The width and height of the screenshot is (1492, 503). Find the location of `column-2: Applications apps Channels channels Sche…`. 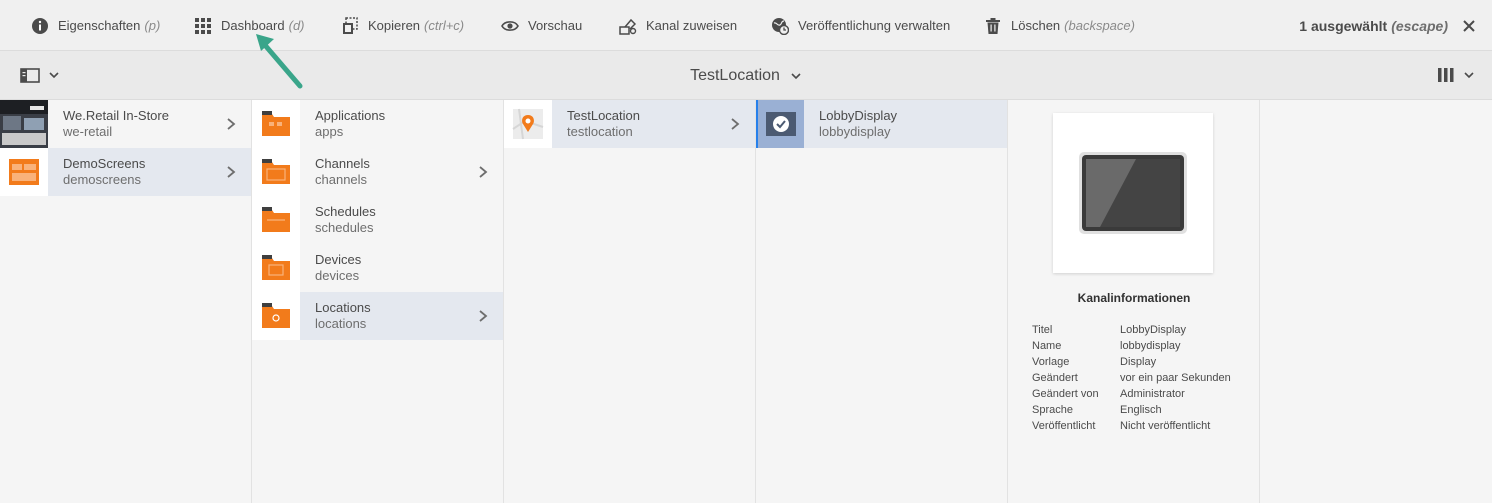

column-2: Applications apps Channels channels Sche… is located at coordinates (378, 301).